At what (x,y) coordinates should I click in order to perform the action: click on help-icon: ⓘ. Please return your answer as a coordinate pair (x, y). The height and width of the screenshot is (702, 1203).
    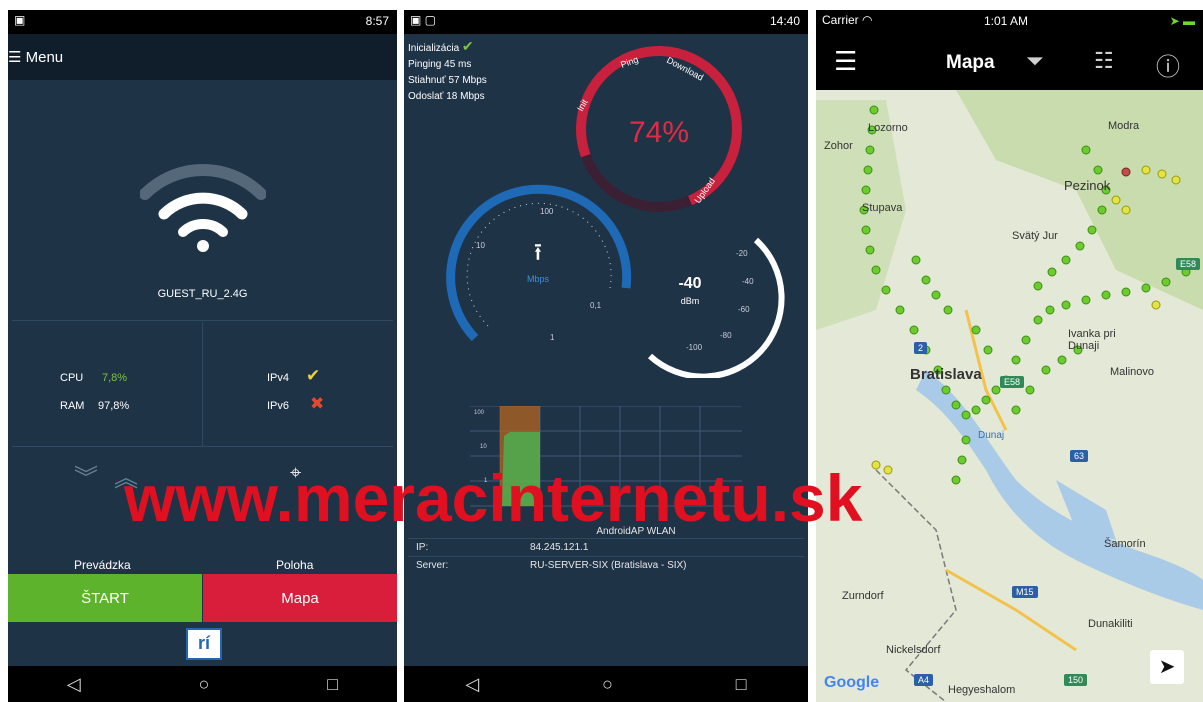
    Looking at the image, I should click on (1168, 64).